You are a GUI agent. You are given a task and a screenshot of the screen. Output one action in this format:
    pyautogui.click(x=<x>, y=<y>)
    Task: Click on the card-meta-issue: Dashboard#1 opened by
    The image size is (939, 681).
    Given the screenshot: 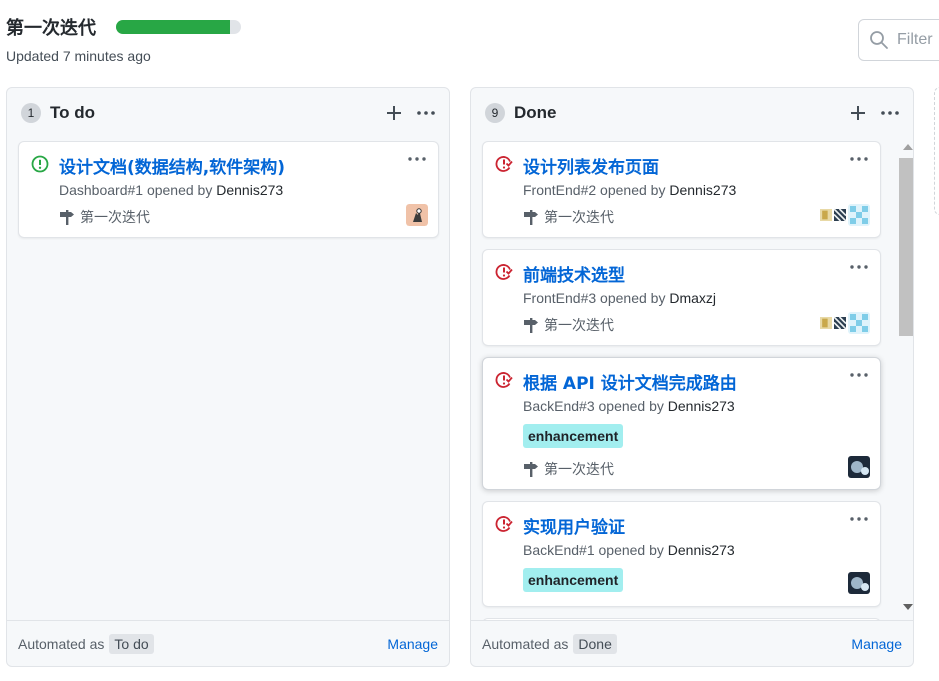 What is the action you would take?
    pyautogui.click(x=136, y=190)
    